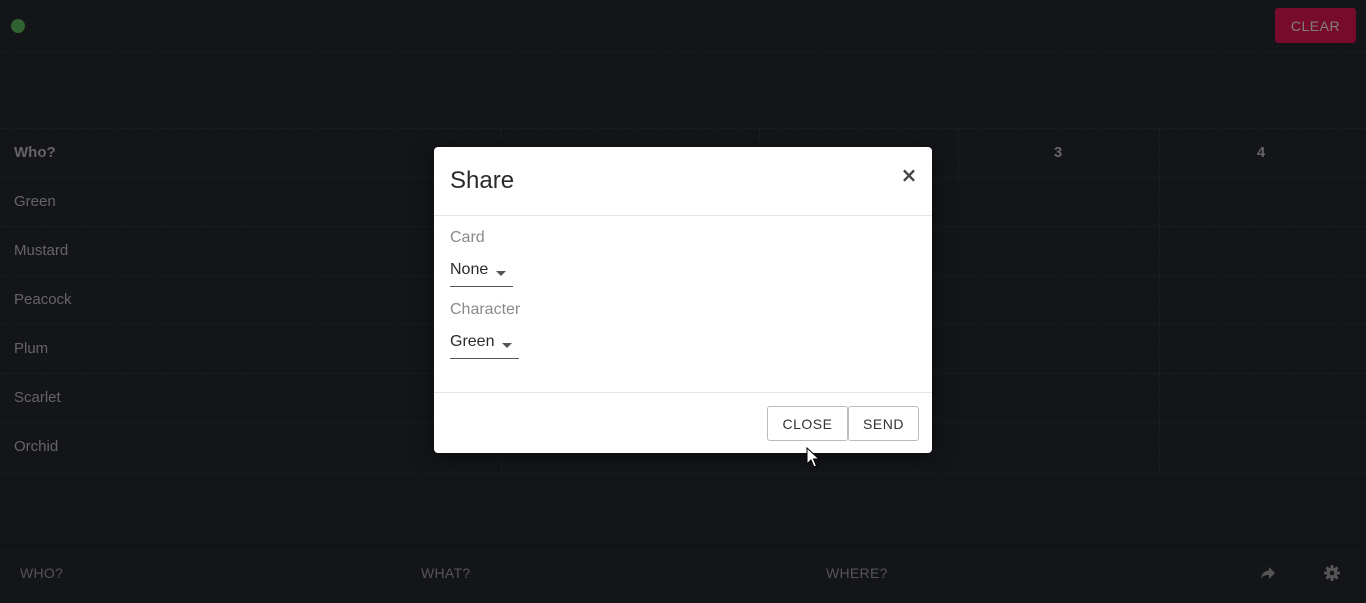 The width and height of the screenshot is (1366, 603). What do you see at coordinates (883, 423) in the screenshot?
I see `send-button: SEND` at bounding box center [883, 423].